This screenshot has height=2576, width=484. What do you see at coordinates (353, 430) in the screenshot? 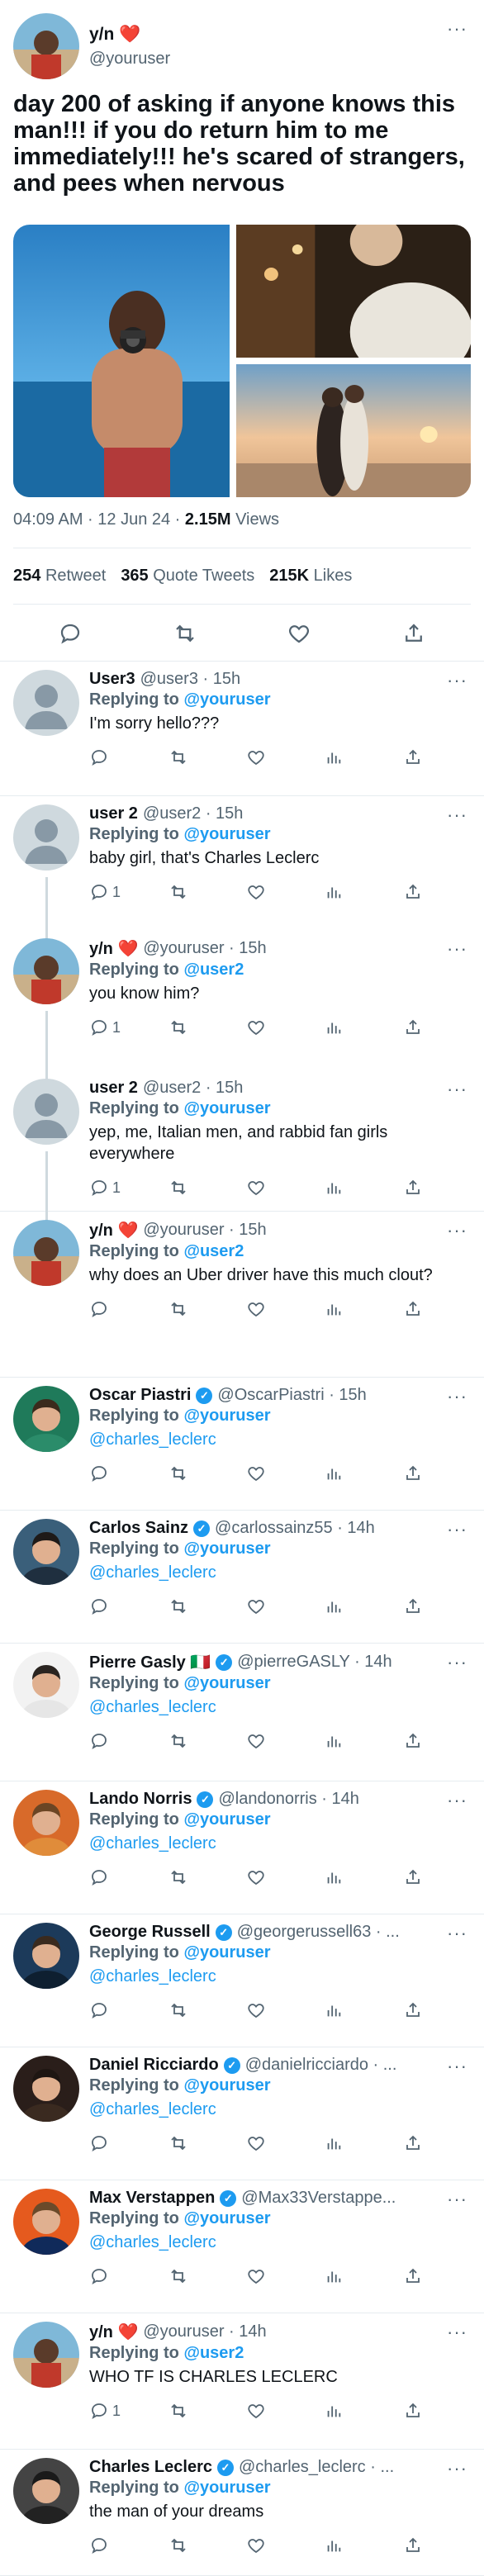
I see `photo-sunset-couple` at bounding box center [353, 430].